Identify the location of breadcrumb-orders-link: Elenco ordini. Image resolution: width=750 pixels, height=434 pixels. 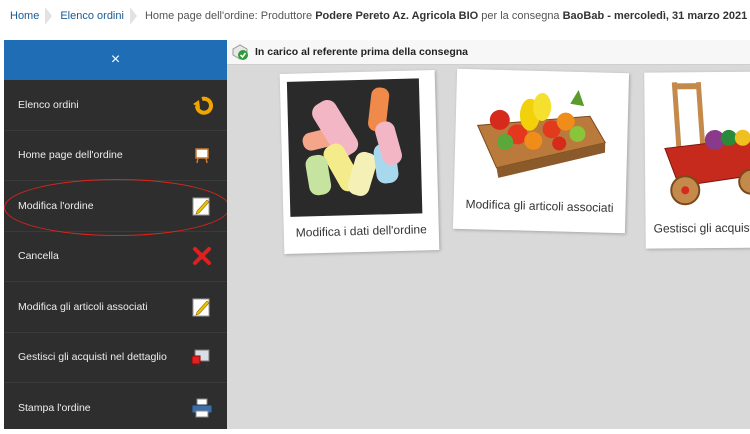
(92, 16).